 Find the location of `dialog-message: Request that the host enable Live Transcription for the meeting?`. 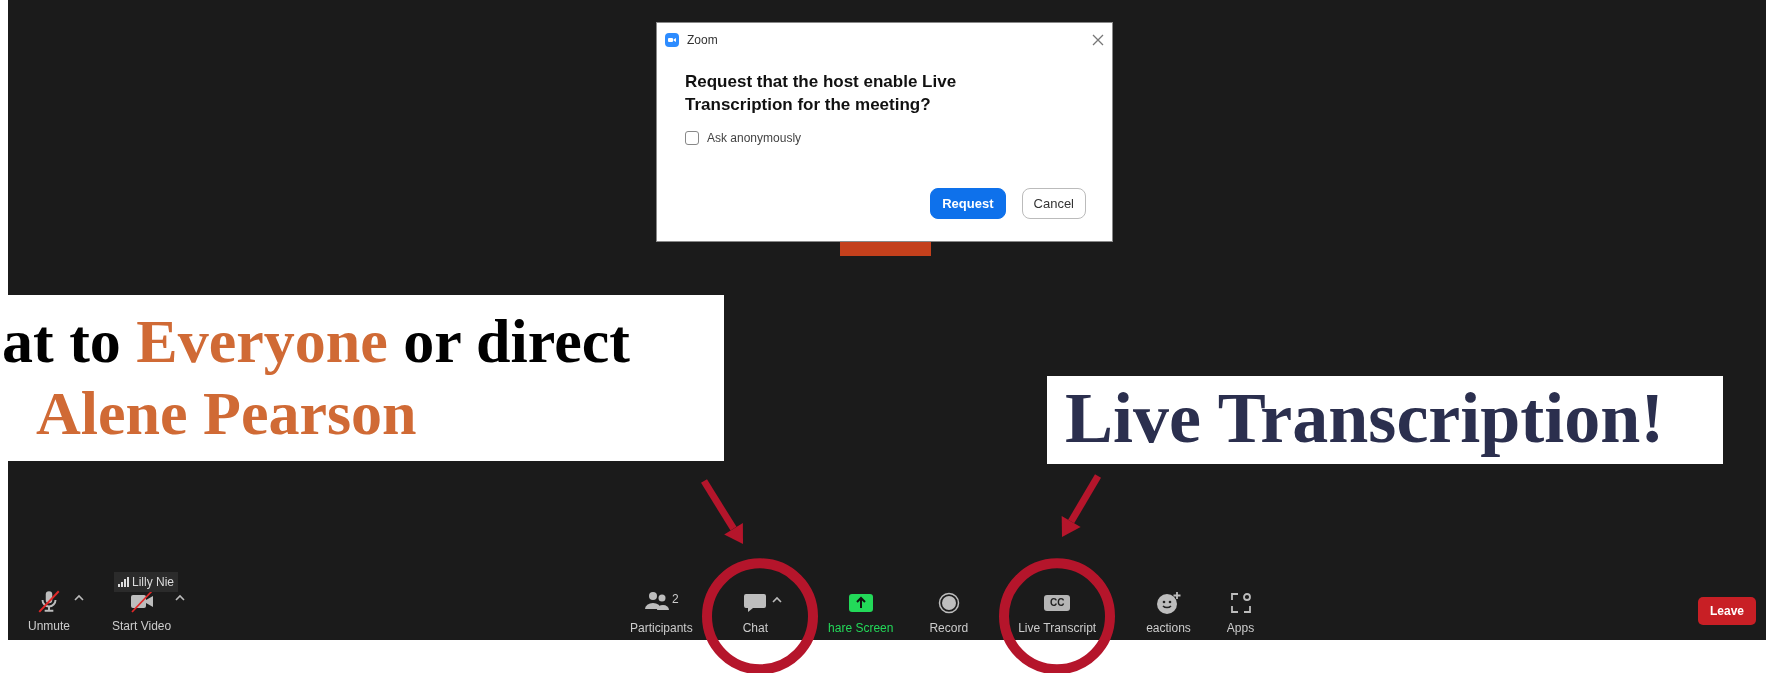

dialog-message: Request that the host enable Live Transcription for the meeting? is located at coordinates (821, 93).